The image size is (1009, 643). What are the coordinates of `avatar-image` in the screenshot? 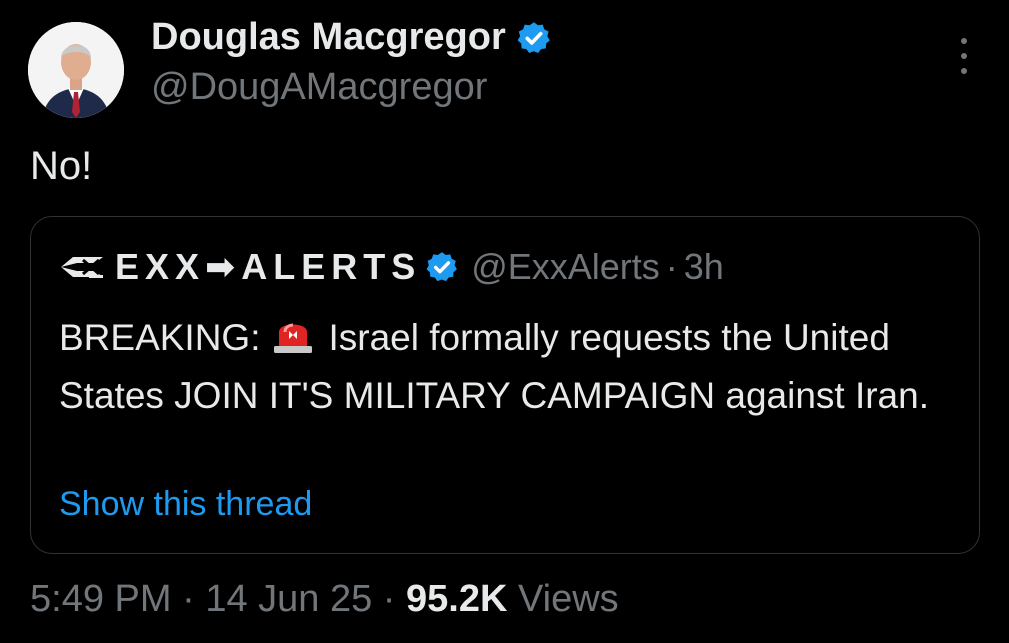 It's located at (76, 70).